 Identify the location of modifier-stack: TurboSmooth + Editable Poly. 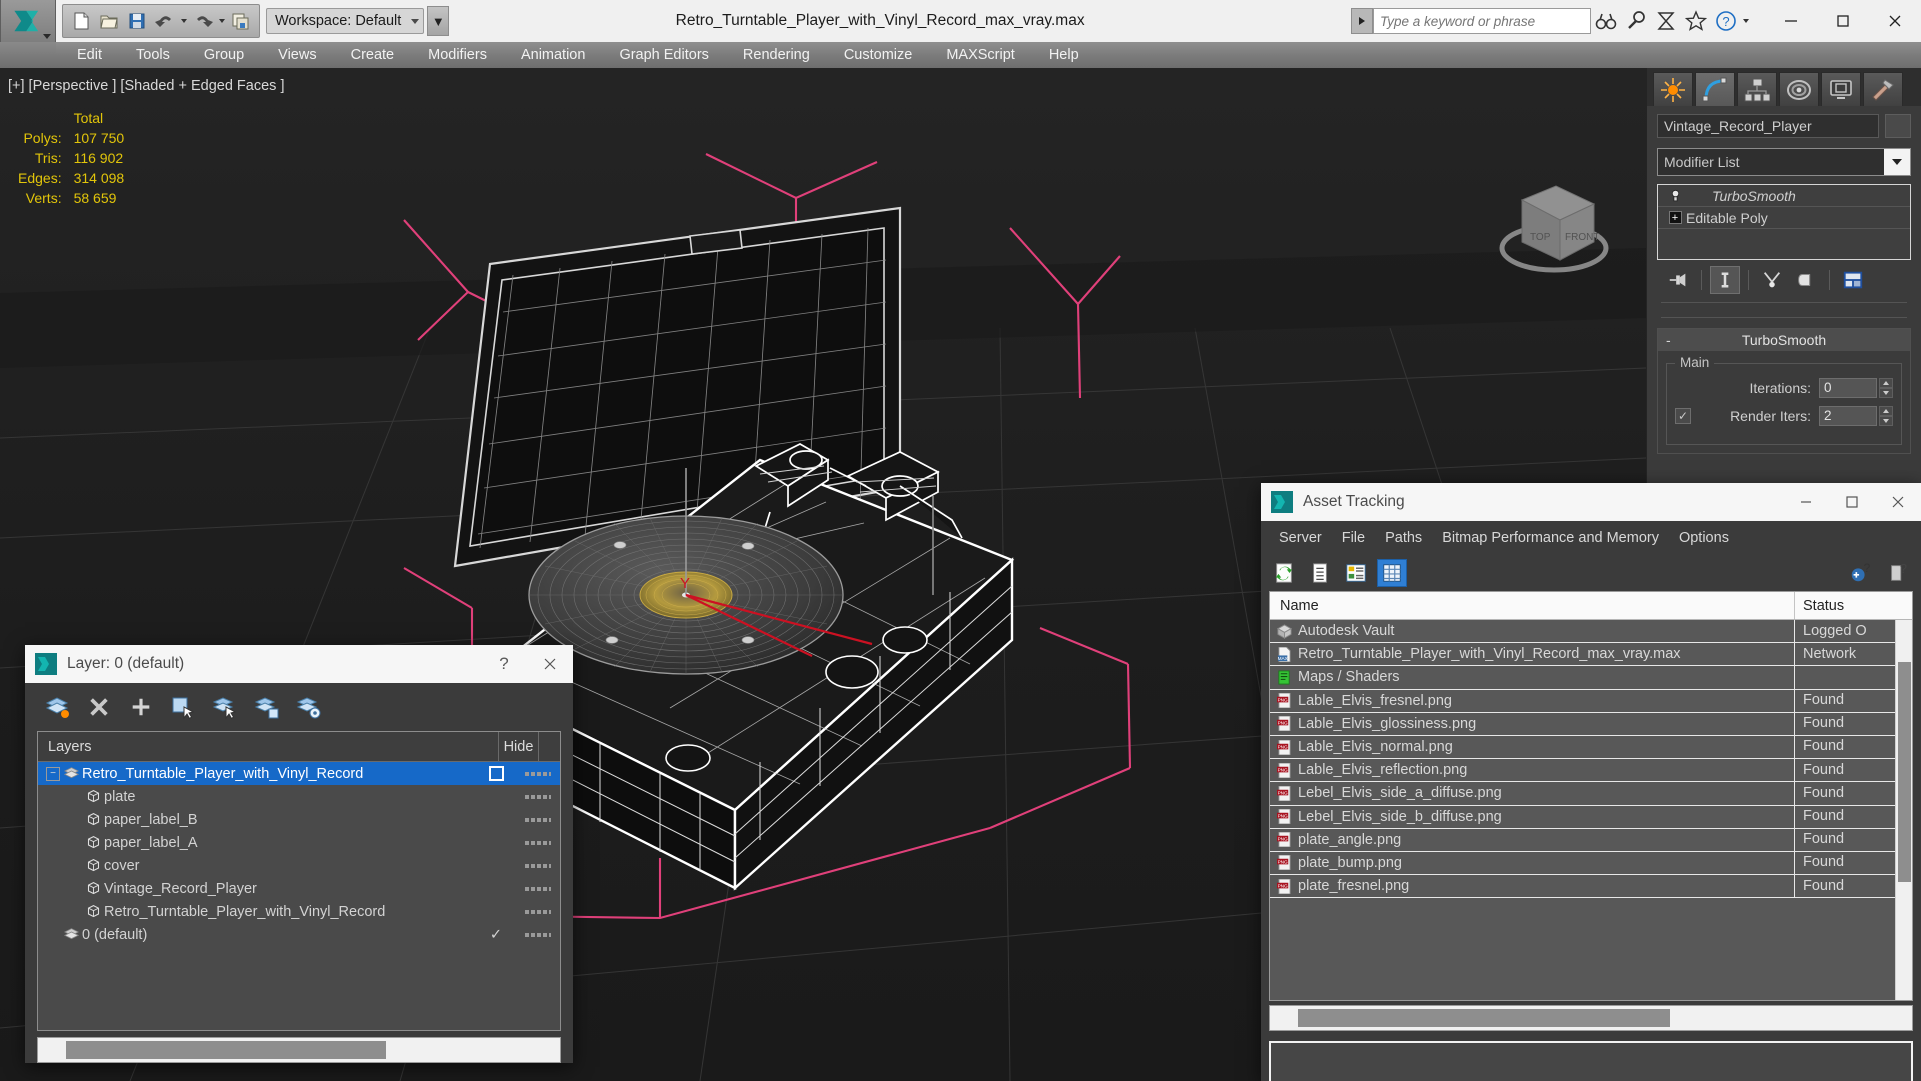
(1784, 222).